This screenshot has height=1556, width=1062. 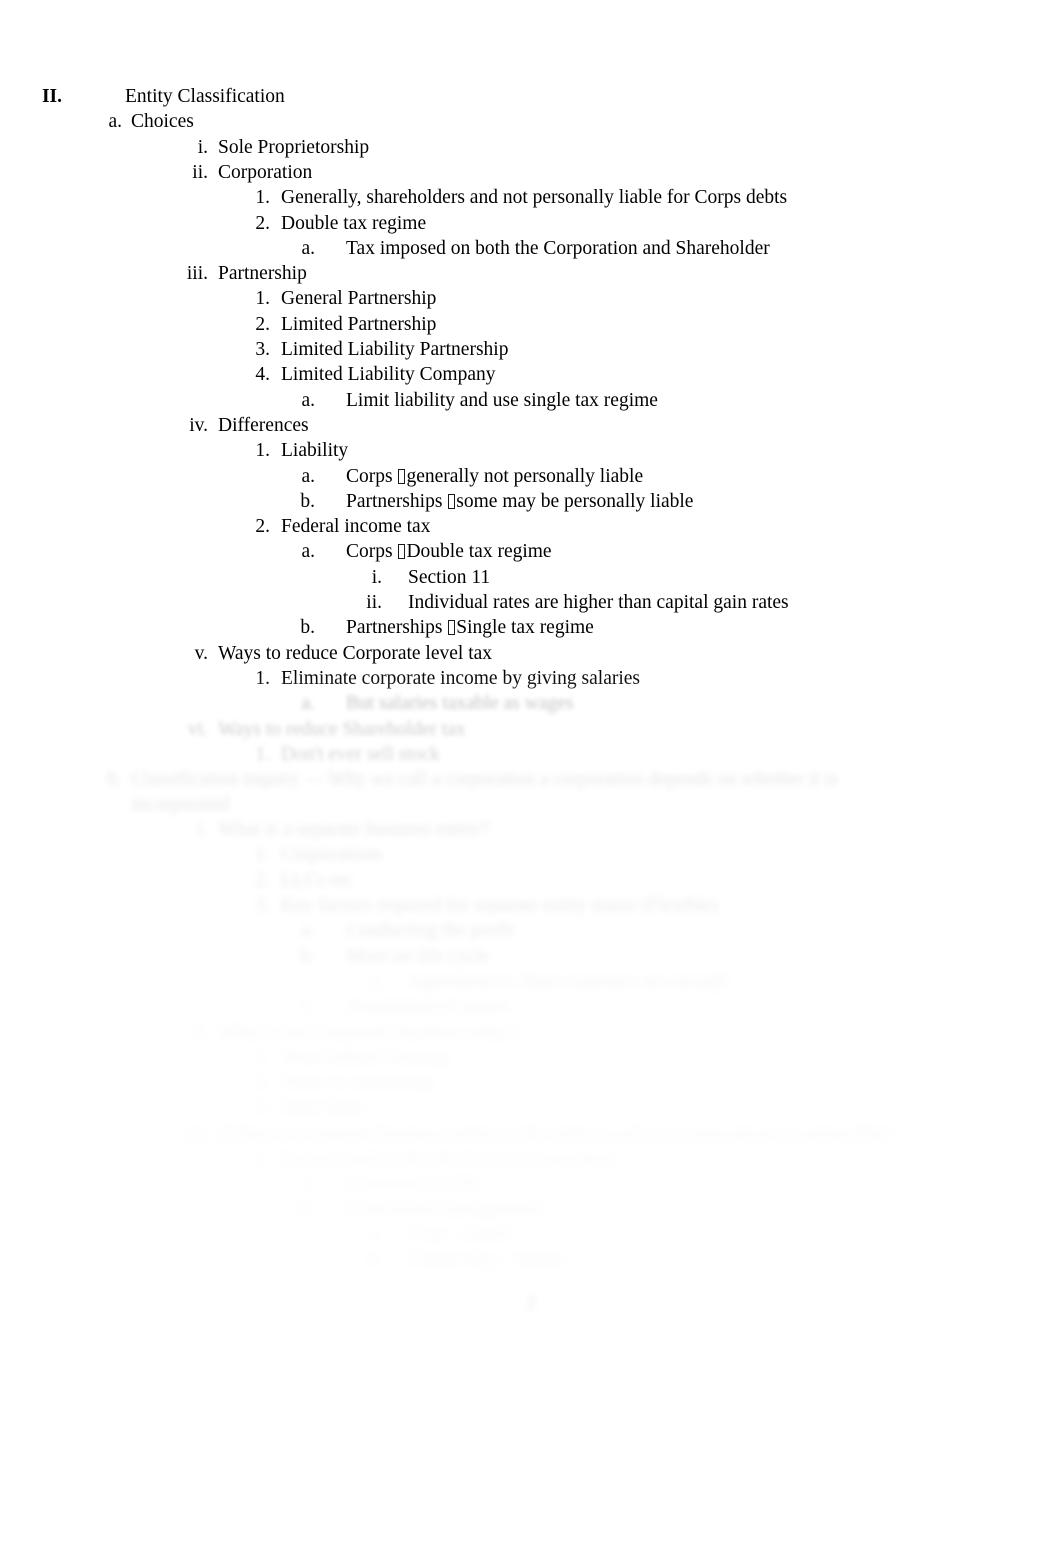 I want to click on outline-item: a. Corps generally not personally liable, so click(x=531, y=476).